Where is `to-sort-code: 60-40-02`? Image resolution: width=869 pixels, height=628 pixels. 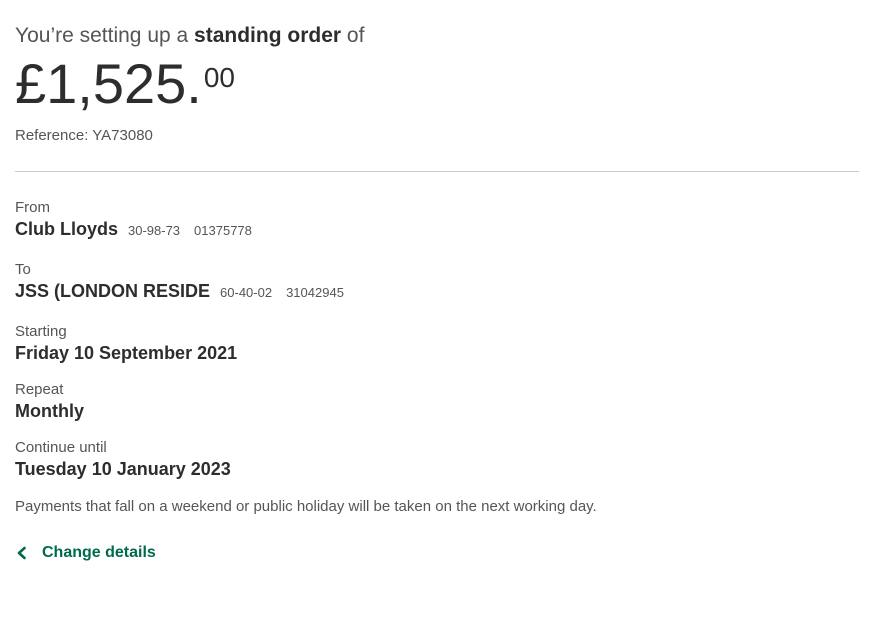
to-sort-code: 60-40-02 is located at coordinates (246, 292).